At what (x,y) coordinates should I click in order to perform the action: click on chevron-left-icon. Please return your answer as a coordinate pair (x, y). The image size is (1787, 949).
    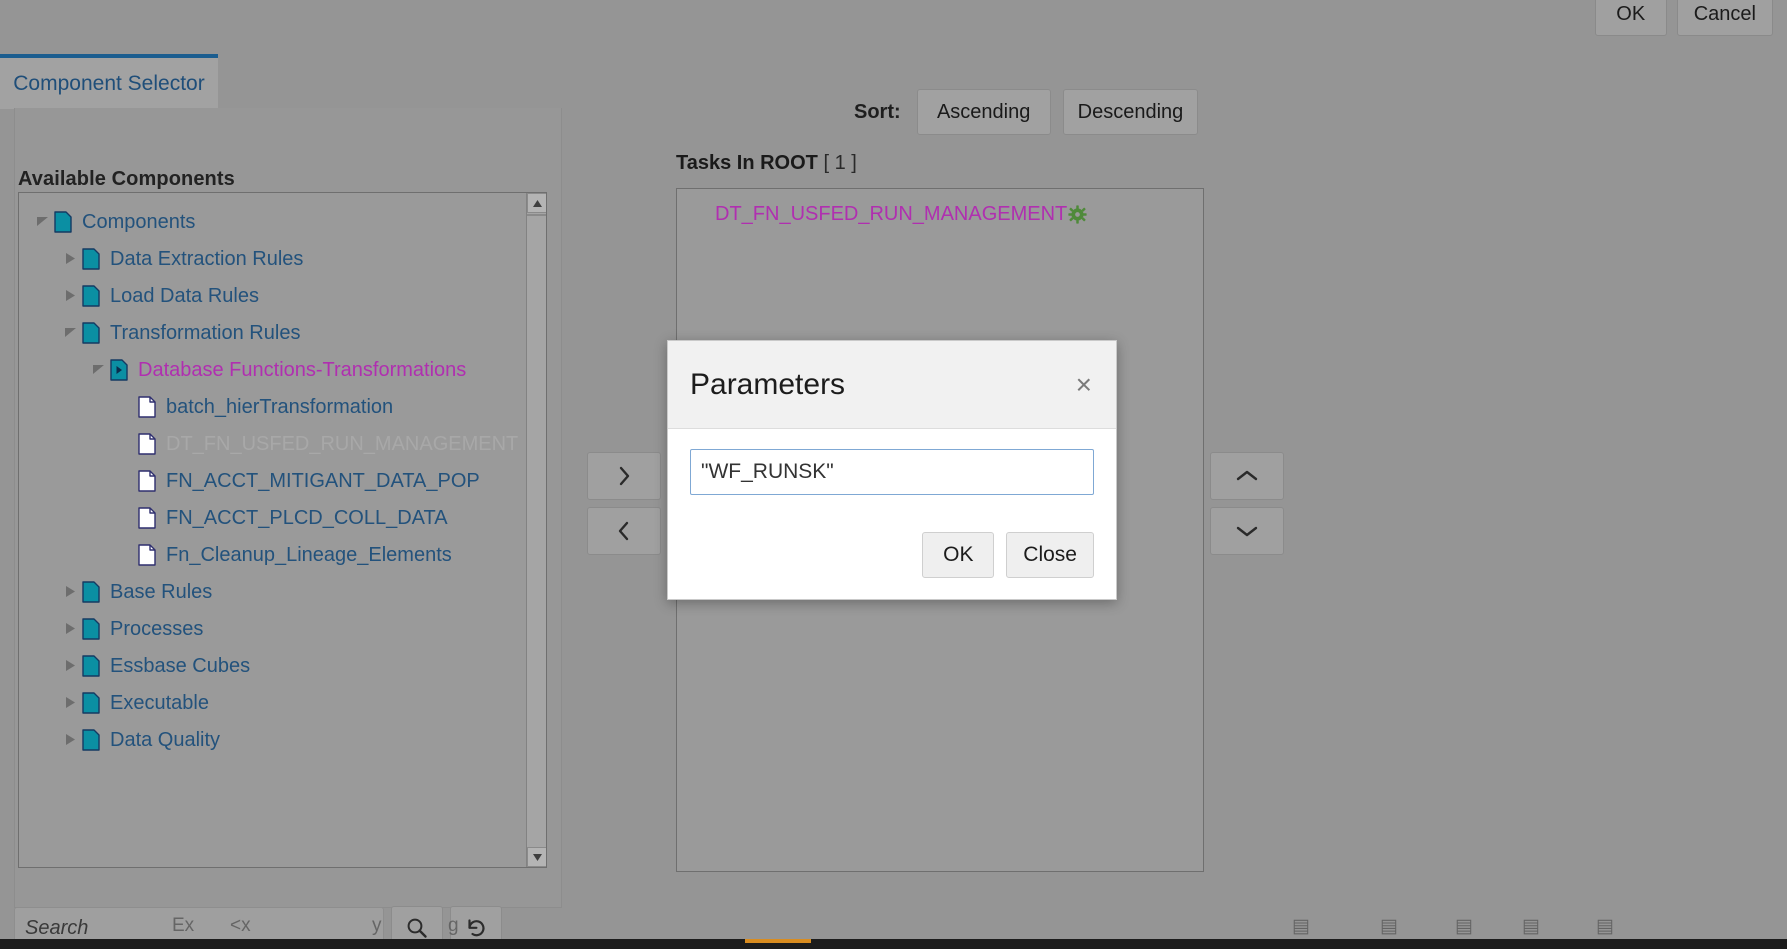
    Looking at the image, I should click on (623, 531).